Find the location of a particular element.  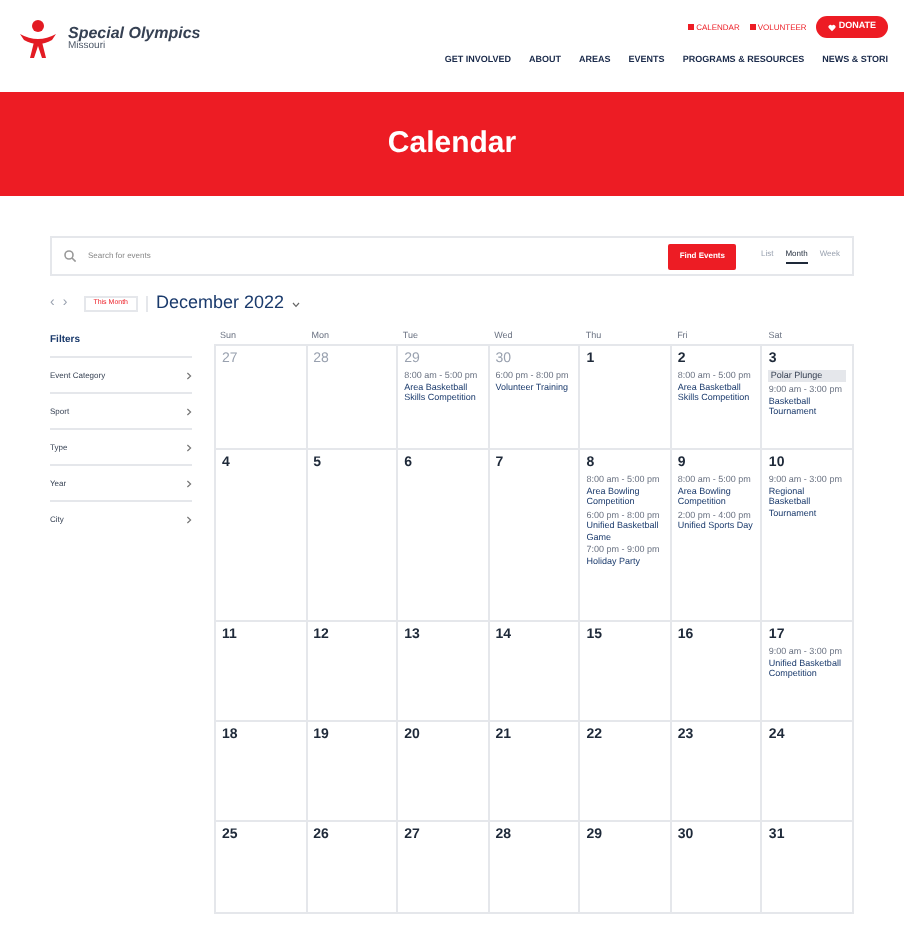

page-title: Calendar is located at coordinates (452, 143).